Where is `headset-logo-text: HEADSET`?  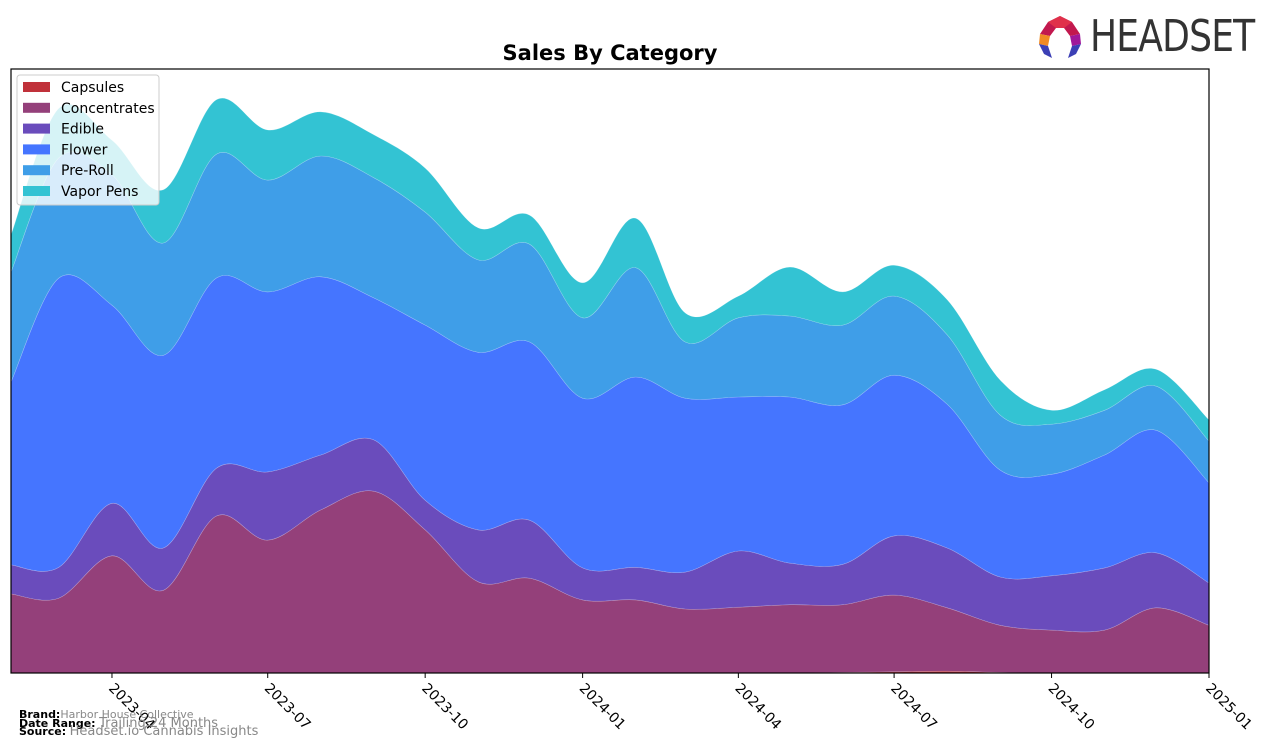 headset-logo-text: HEADSET is located at coordinates (1172, 36).